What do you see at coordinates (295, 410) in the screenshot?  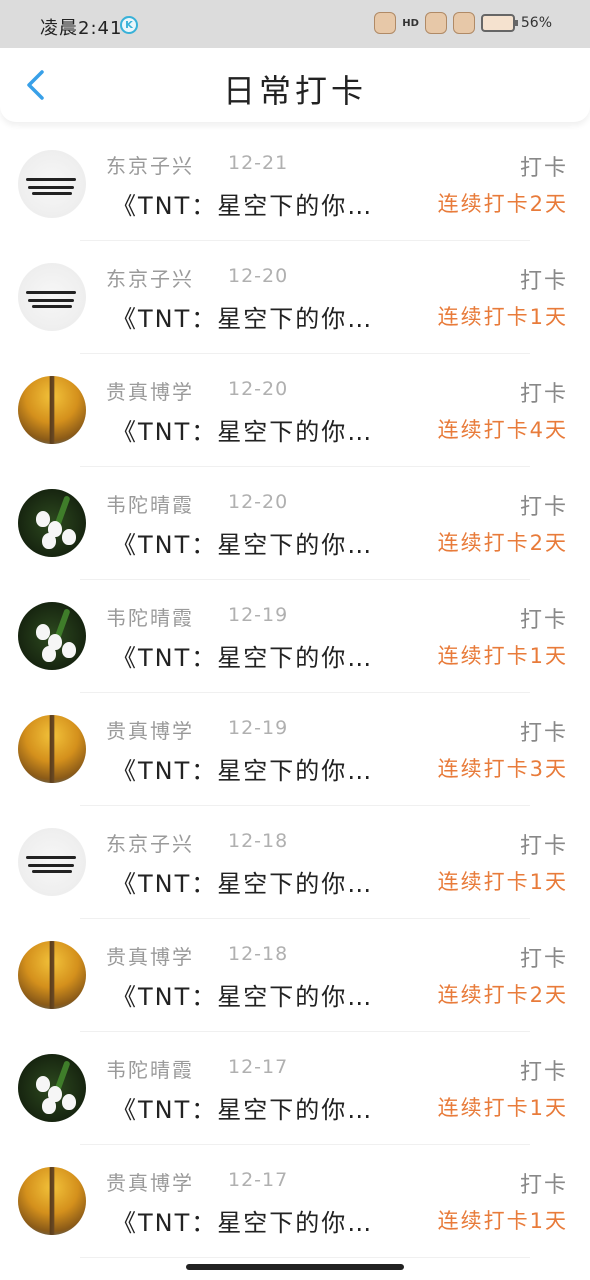 I see `list-item: 贵真博学 12-20 打卡《TNT：星空下的你… 连续打卡4天` at bounding box center [295, 410].